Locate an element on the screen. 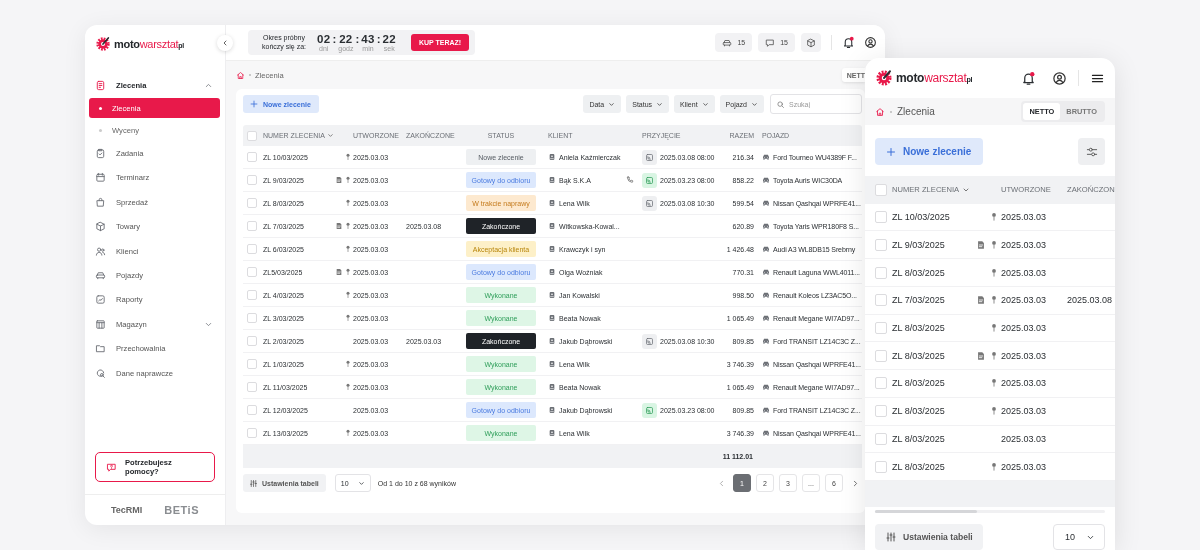  table-cell: 2025.03.08 is located at coordinates (1090, 300).